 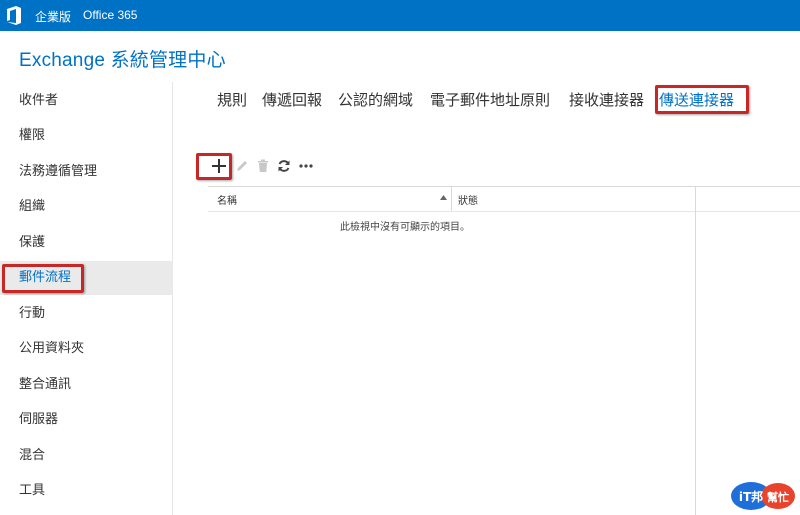 What do you see at coordinates (490, 99) in the screenshot?
I see `tab-email-address-policies: 電子郵件地址原則` at bounding box center [490, 99].